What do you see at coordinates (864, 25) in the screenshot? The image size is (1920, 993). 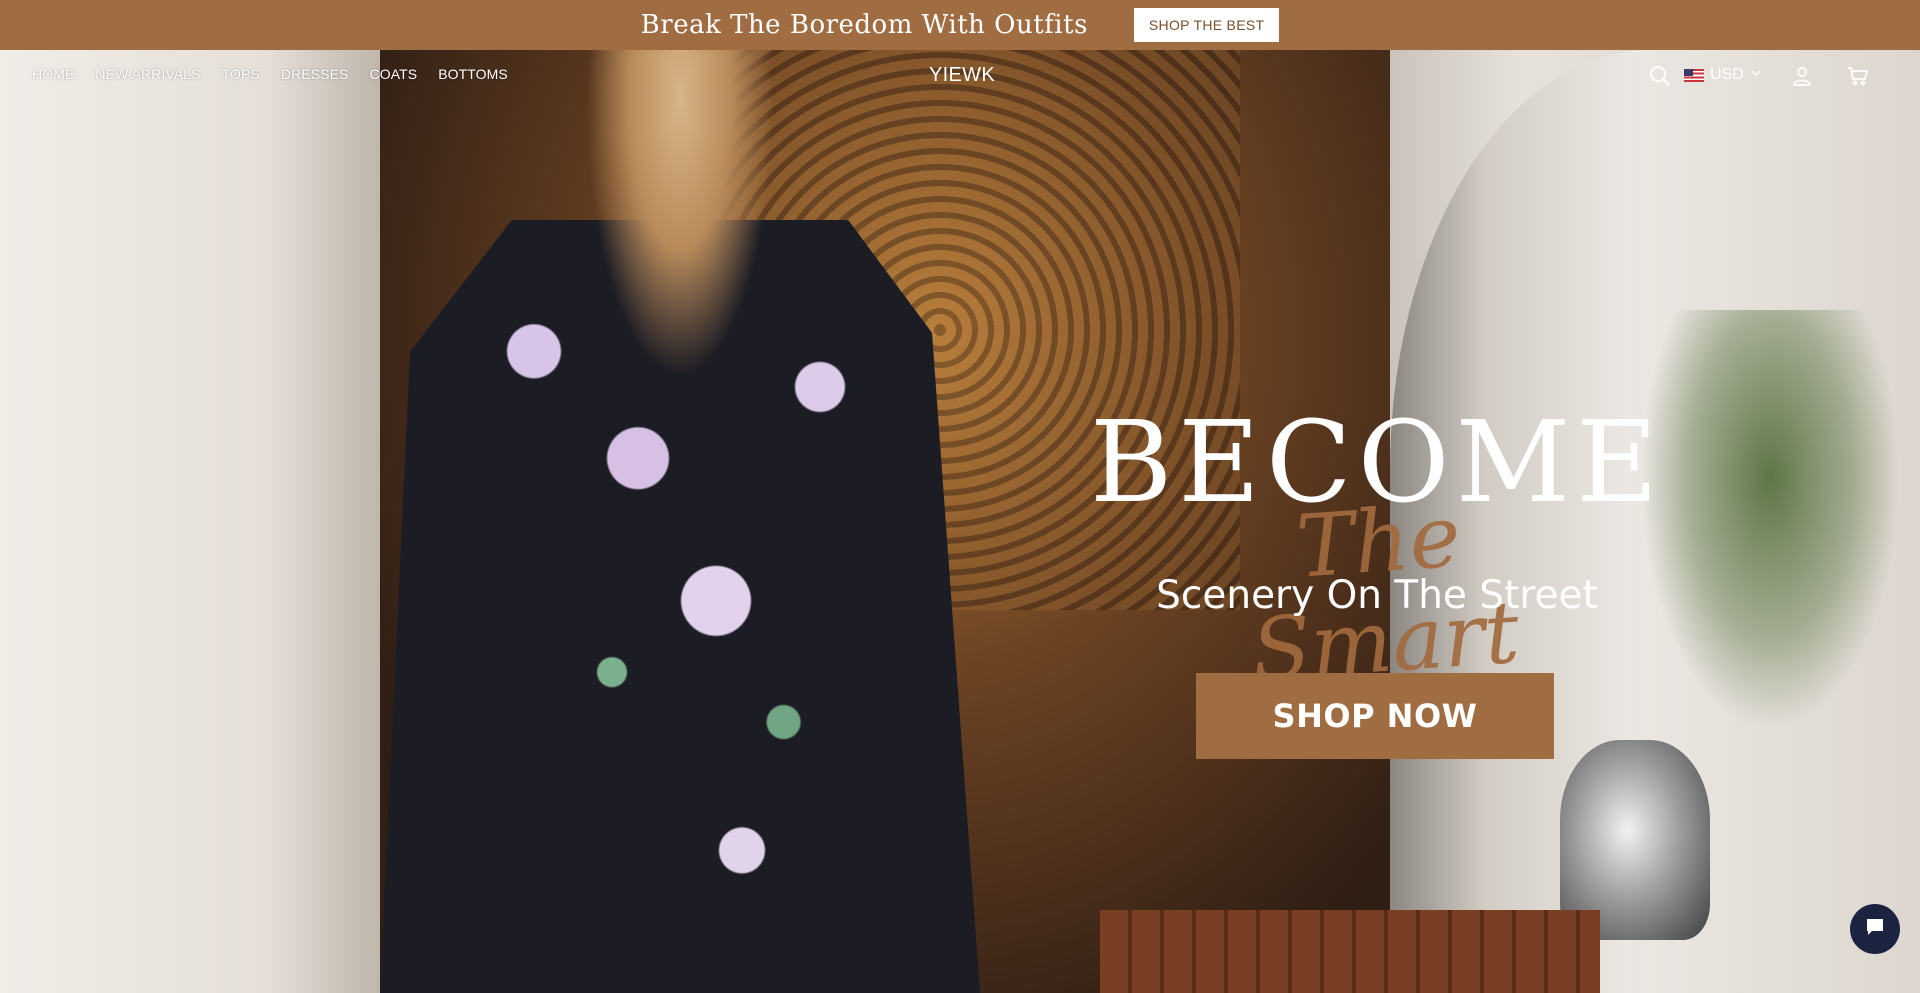 I see `announcement-text: Break The Boredom With Outfits` at bounding box center [864, 25].